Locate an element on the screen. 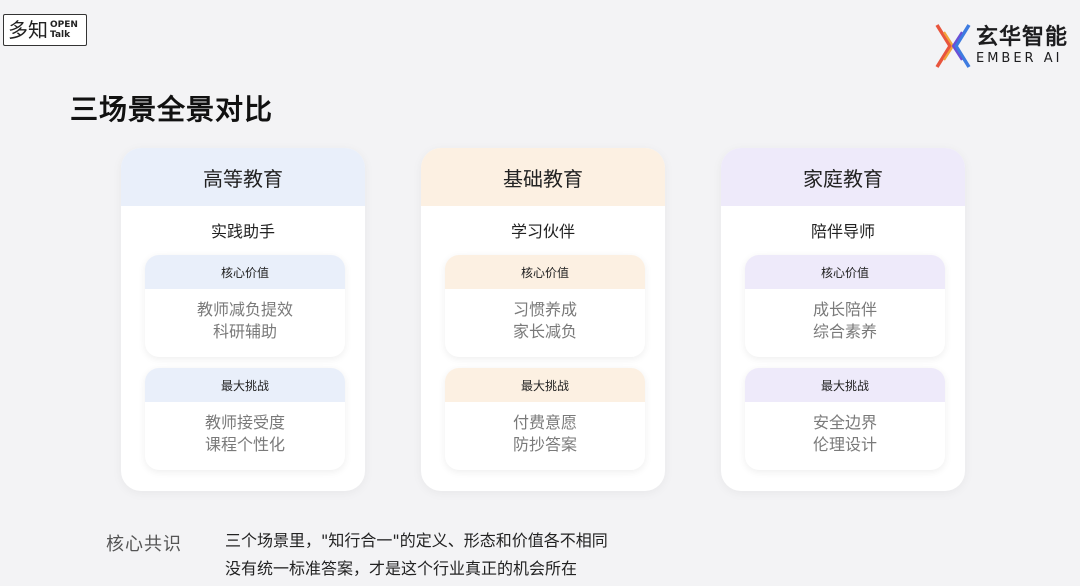 The height and width of the screenshot is (586, 1080). logo-cn-text: 多知 is located at coordinates (28, 30).